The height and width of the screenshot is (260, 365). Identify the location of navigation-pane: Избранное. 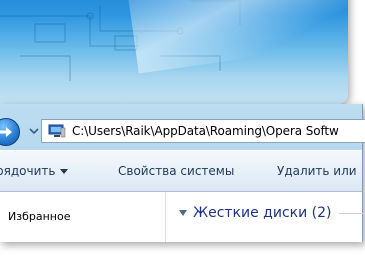
(82, 217).